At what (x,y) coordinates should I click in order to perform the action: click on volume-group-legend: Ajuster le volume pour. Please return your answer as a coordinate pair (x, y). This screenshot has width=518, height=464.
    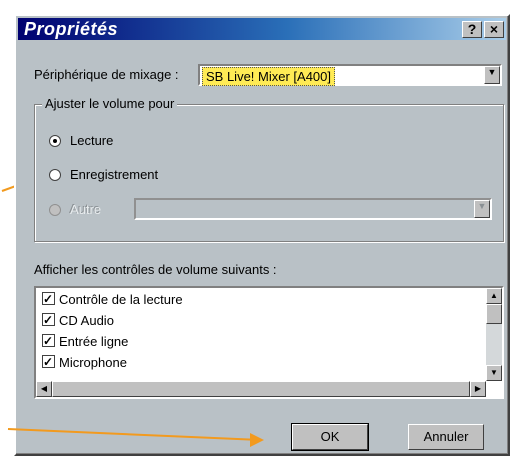
    Looking at the image, I should click on (110, 103).